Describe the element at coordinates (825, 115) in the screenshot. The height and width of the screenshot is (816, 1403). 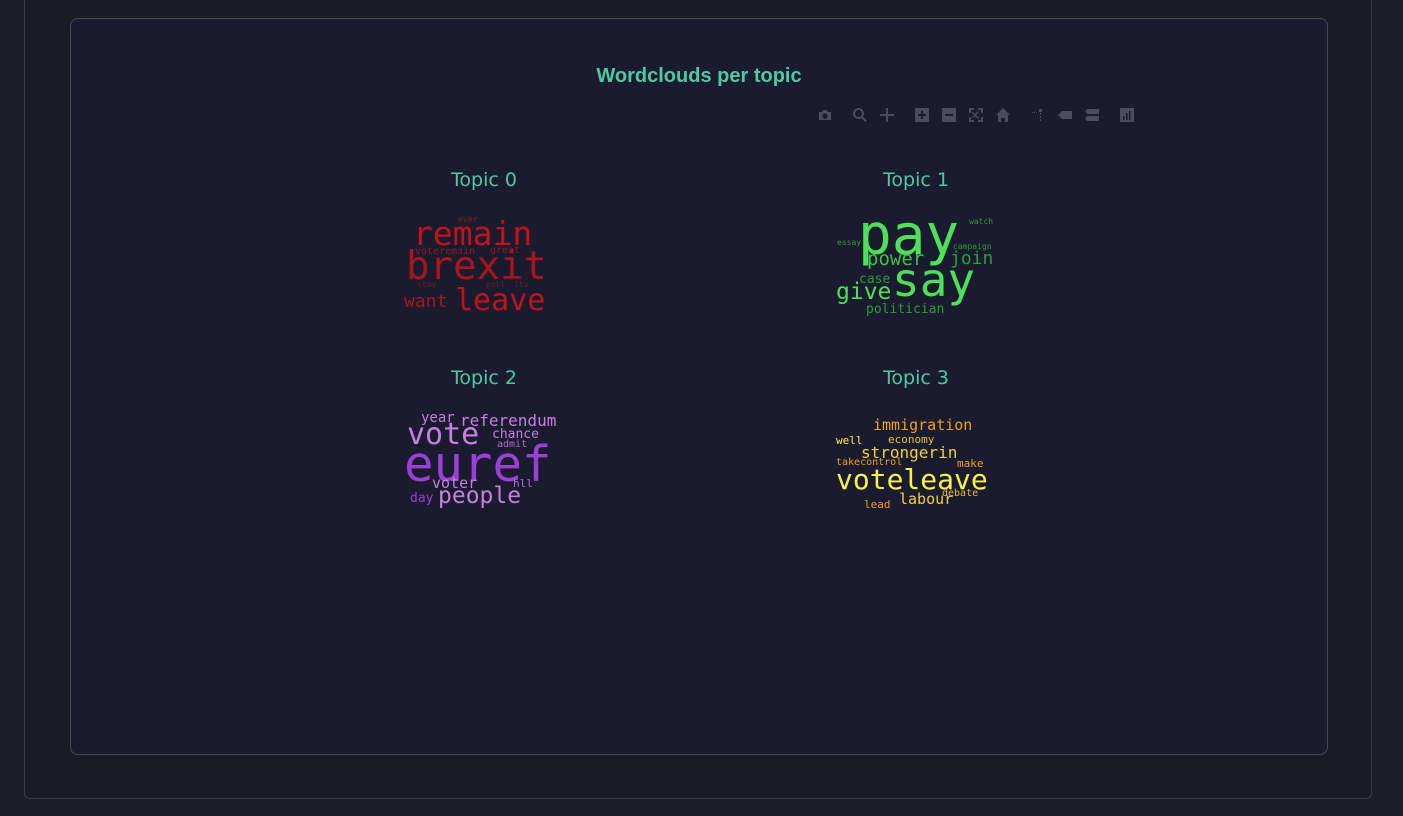
I see `camera-icon` at that location.